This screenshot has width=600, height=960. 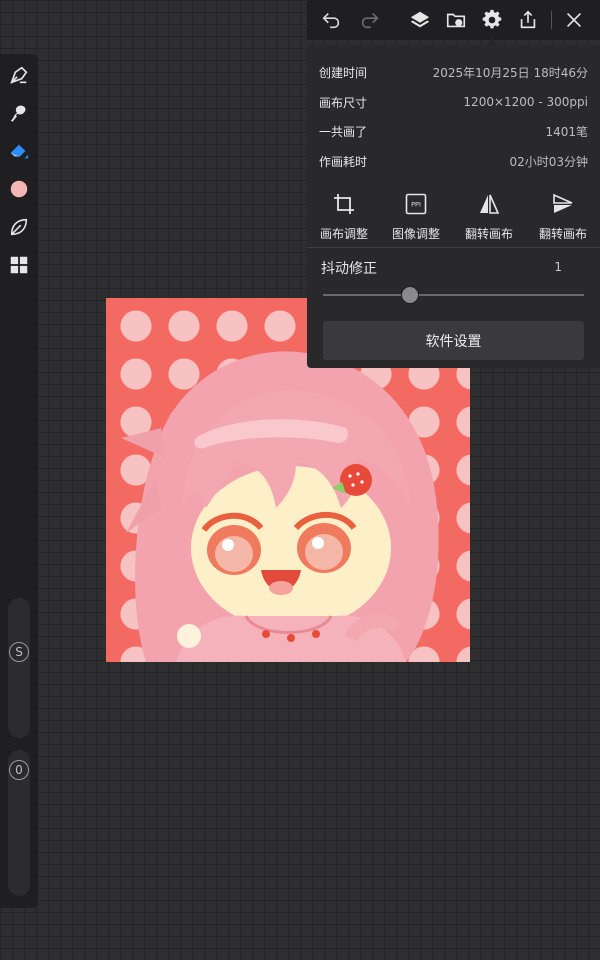 I want to click on flip-vertical-icon, so click(x=563, y=204).